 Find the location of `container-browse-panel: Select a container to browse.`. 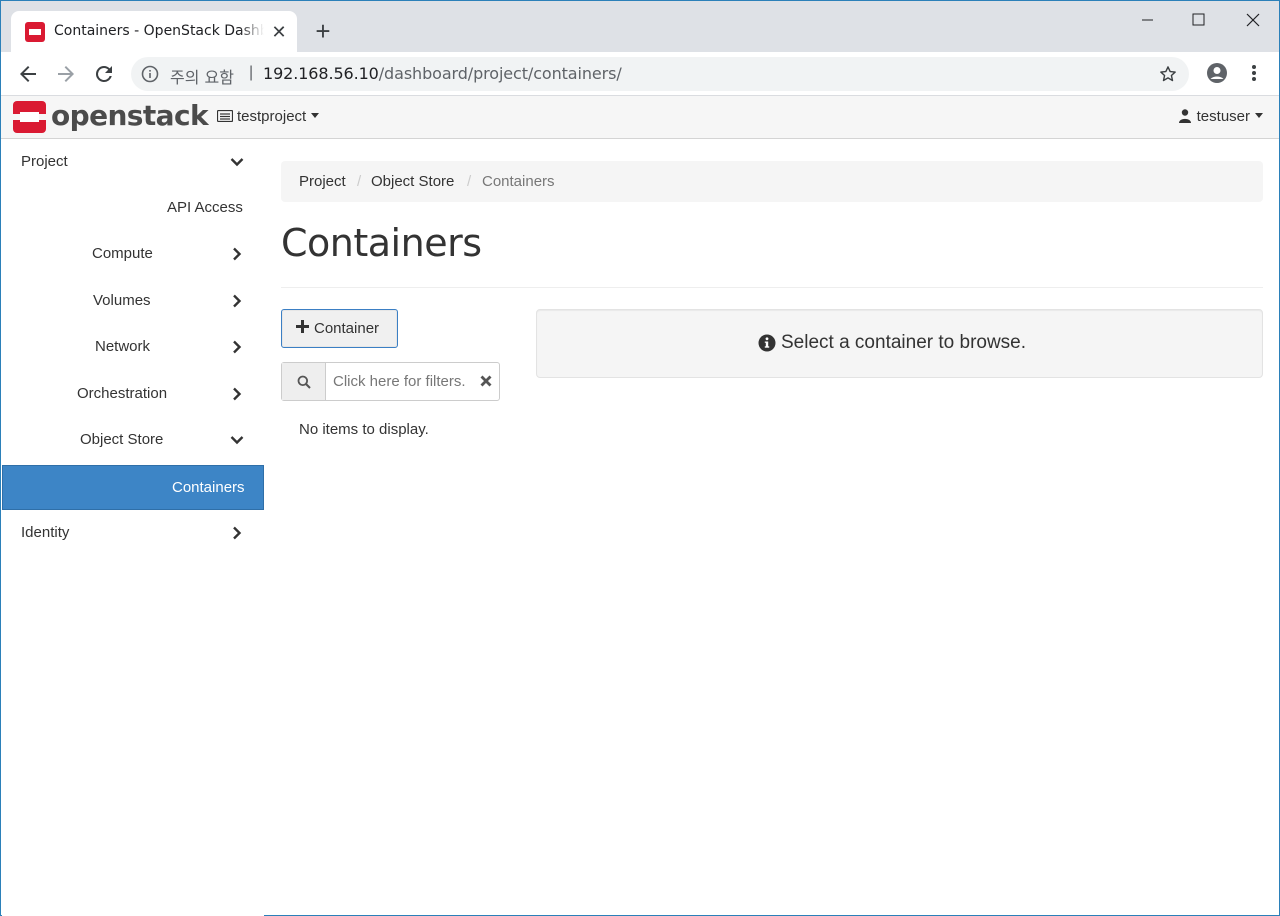

container-browse-panel: Select a container to browse. is located at coordinates (899, 343).